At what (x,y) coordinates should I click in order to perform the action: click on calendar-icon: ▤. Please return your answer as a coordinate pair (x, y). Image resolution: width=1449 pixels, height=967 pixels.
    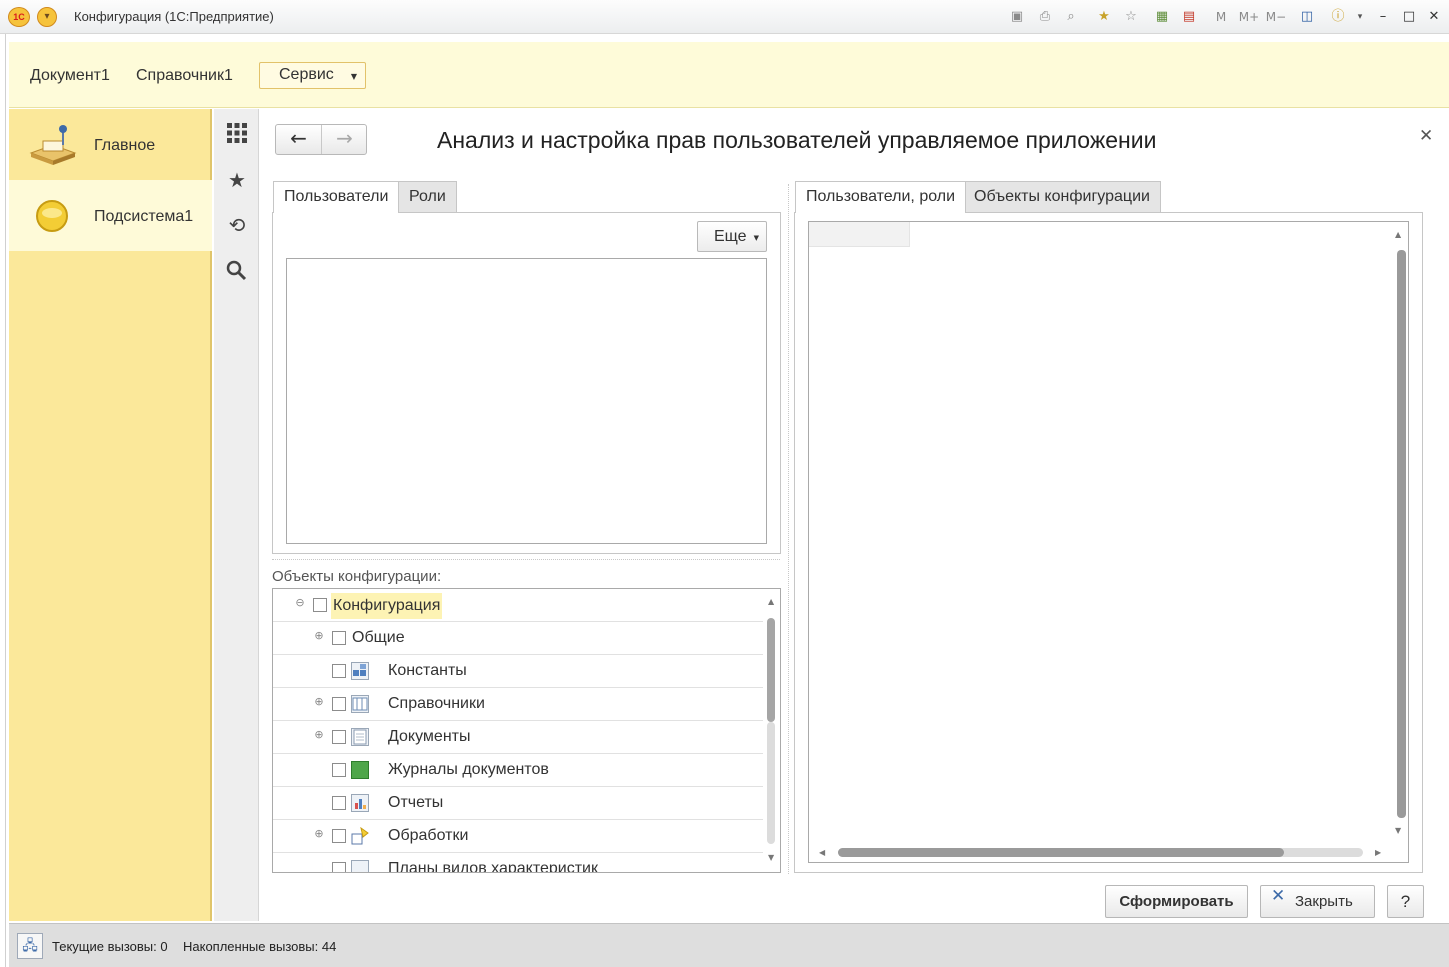
    Looking at the image, I should click on (1189, 17).